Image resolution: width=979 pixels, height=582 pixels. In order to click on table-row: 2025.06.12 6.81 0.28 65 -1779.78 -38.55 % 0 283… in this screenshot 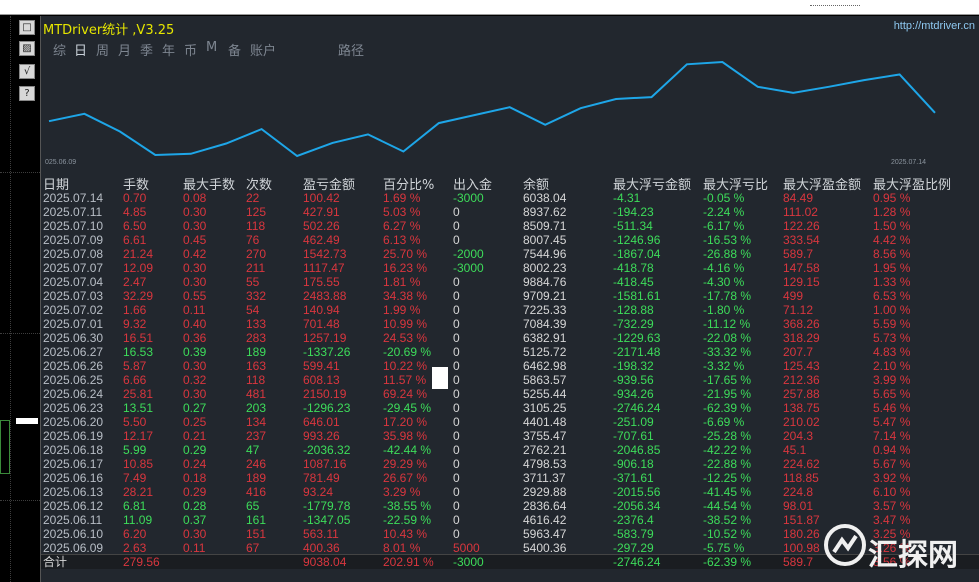, I will do `click(510, 506)`.